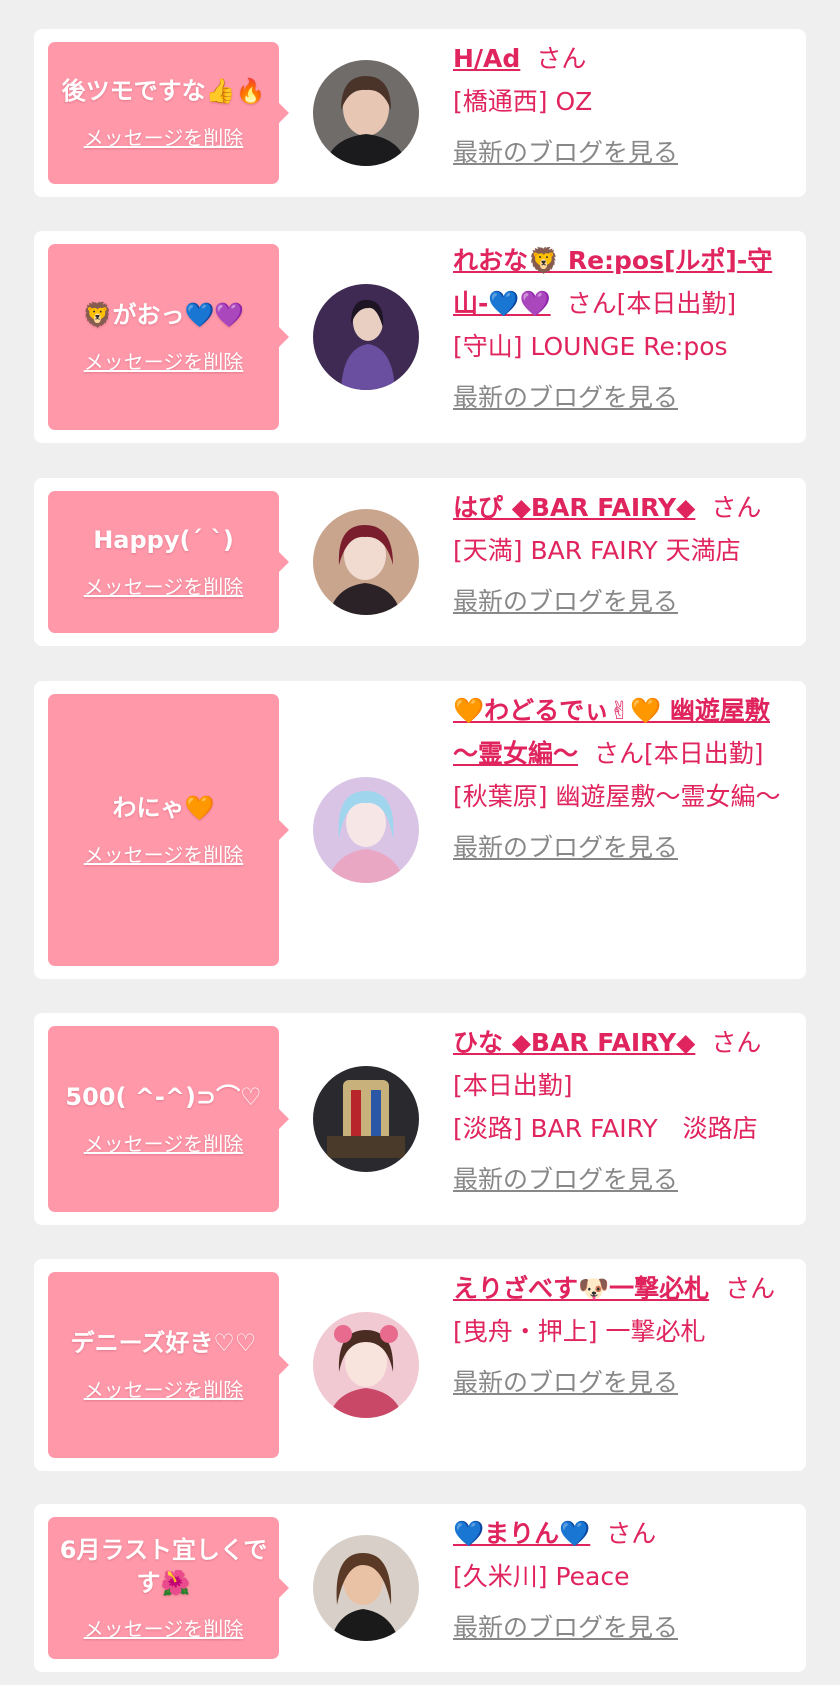  Describe the element at coordinates (581, 1288) in the screenshot. I see `cast-name-link: えりざべす🐶一撃必札` at that location.